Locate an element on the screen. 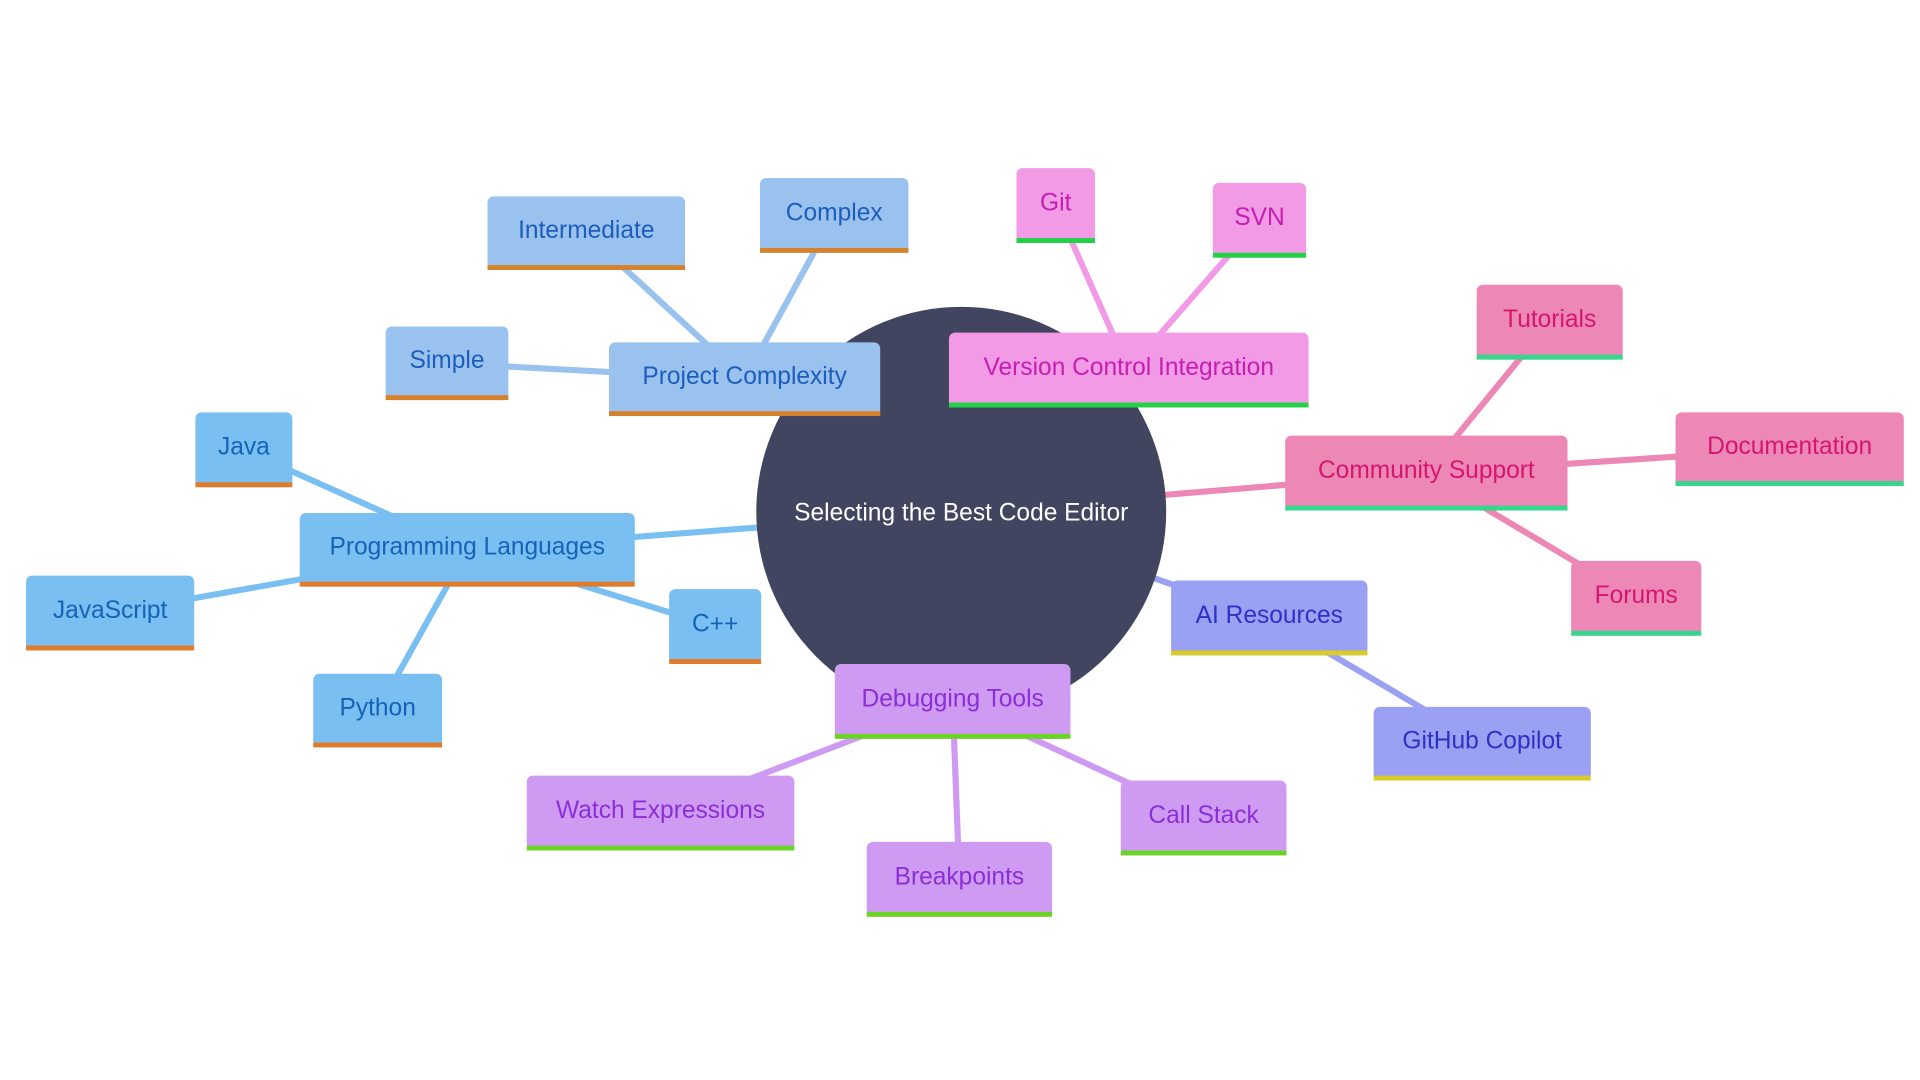  leaf-node-call-stack: Call Stack is located at coordinates (1203, 818).